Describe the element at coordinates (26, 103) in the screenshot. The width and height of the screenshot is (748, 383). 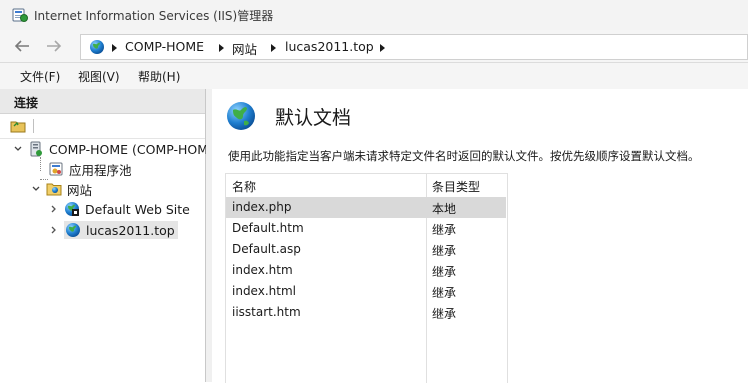
I see `connections-title: 连接` at that location.